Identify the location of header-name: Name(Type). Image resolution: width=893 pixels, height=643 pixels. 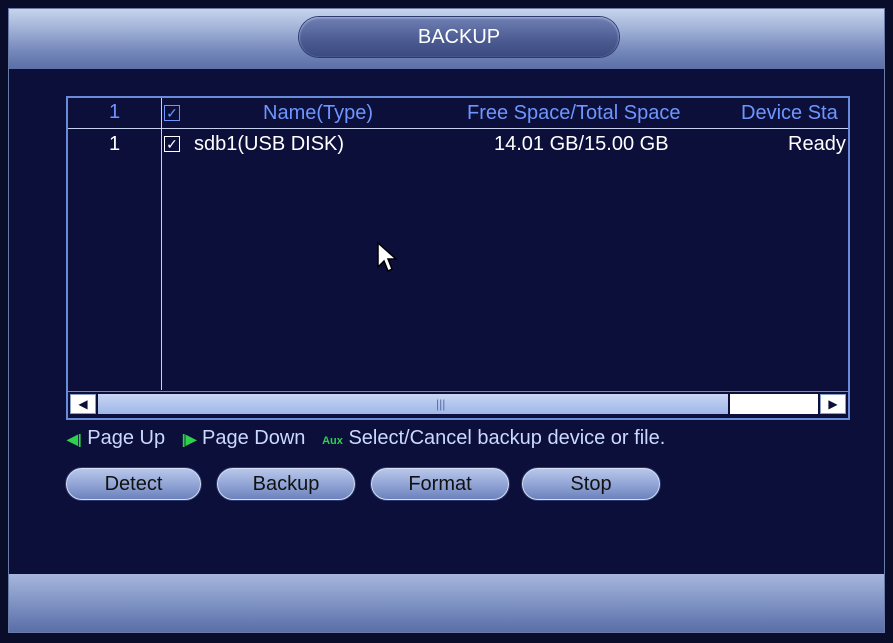
(318, 113).